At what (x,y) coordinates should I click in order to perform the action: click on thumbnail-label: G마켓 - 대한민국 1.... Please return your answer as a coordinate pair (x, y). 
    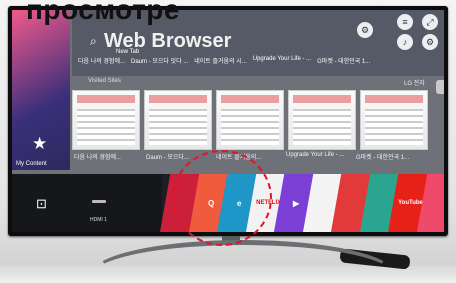
    Looking at the image, I should click on (383, 158).